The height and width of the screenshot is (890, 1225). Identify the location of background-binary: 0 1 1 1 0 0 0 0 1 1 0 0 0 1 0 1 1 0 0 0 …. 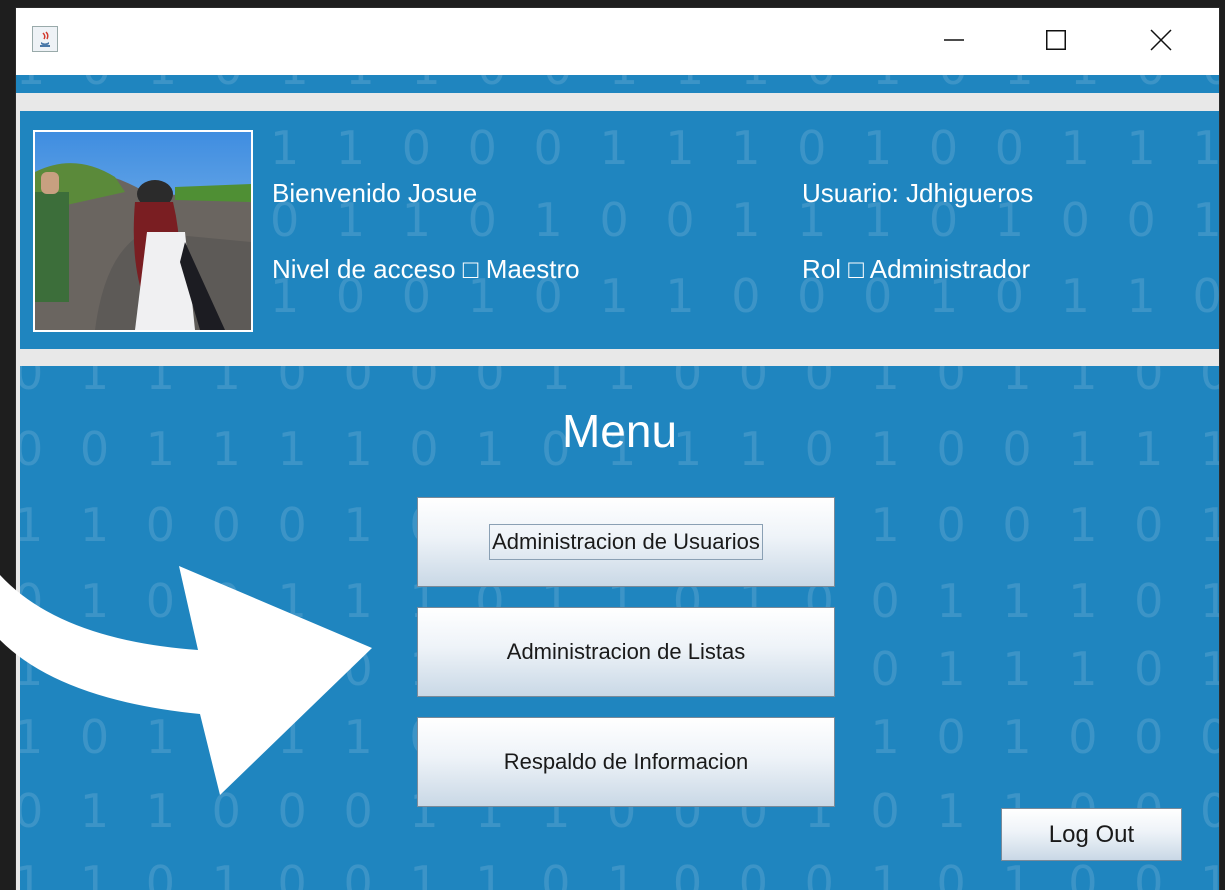
(619, 383).